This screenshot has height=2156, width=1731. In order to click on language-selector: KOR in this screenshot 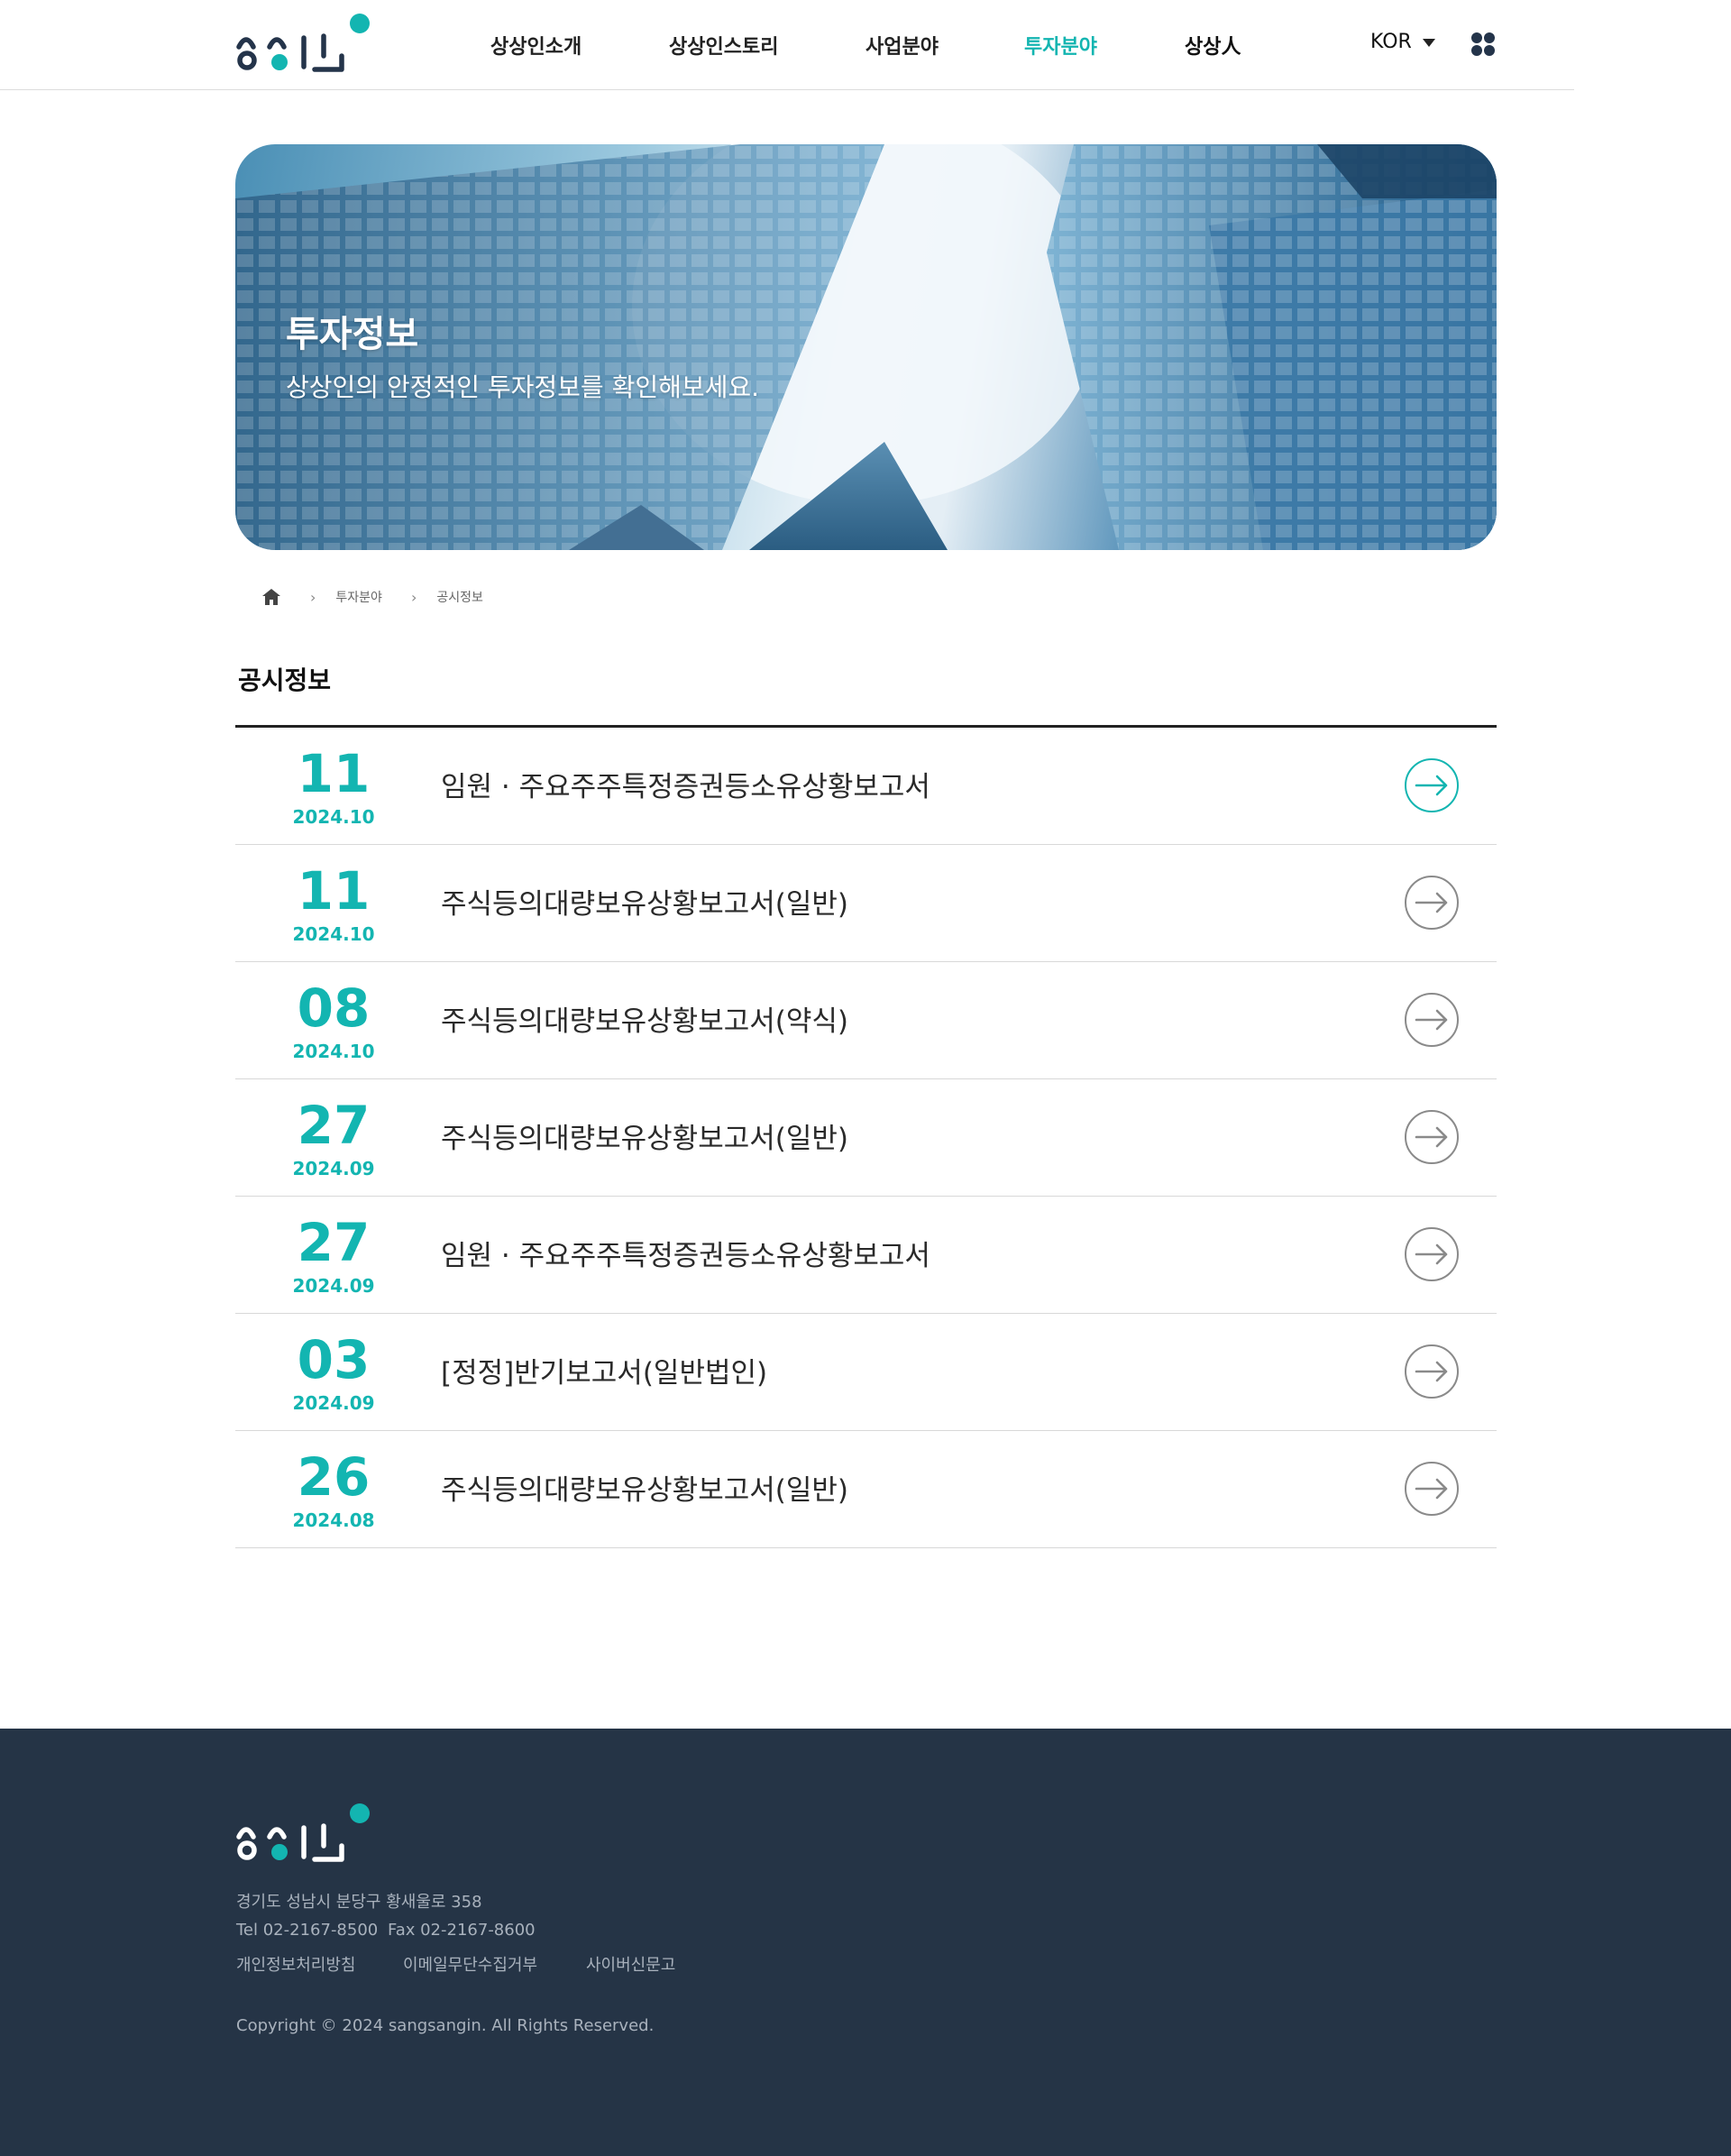, I will do `click(1402, 42)`.